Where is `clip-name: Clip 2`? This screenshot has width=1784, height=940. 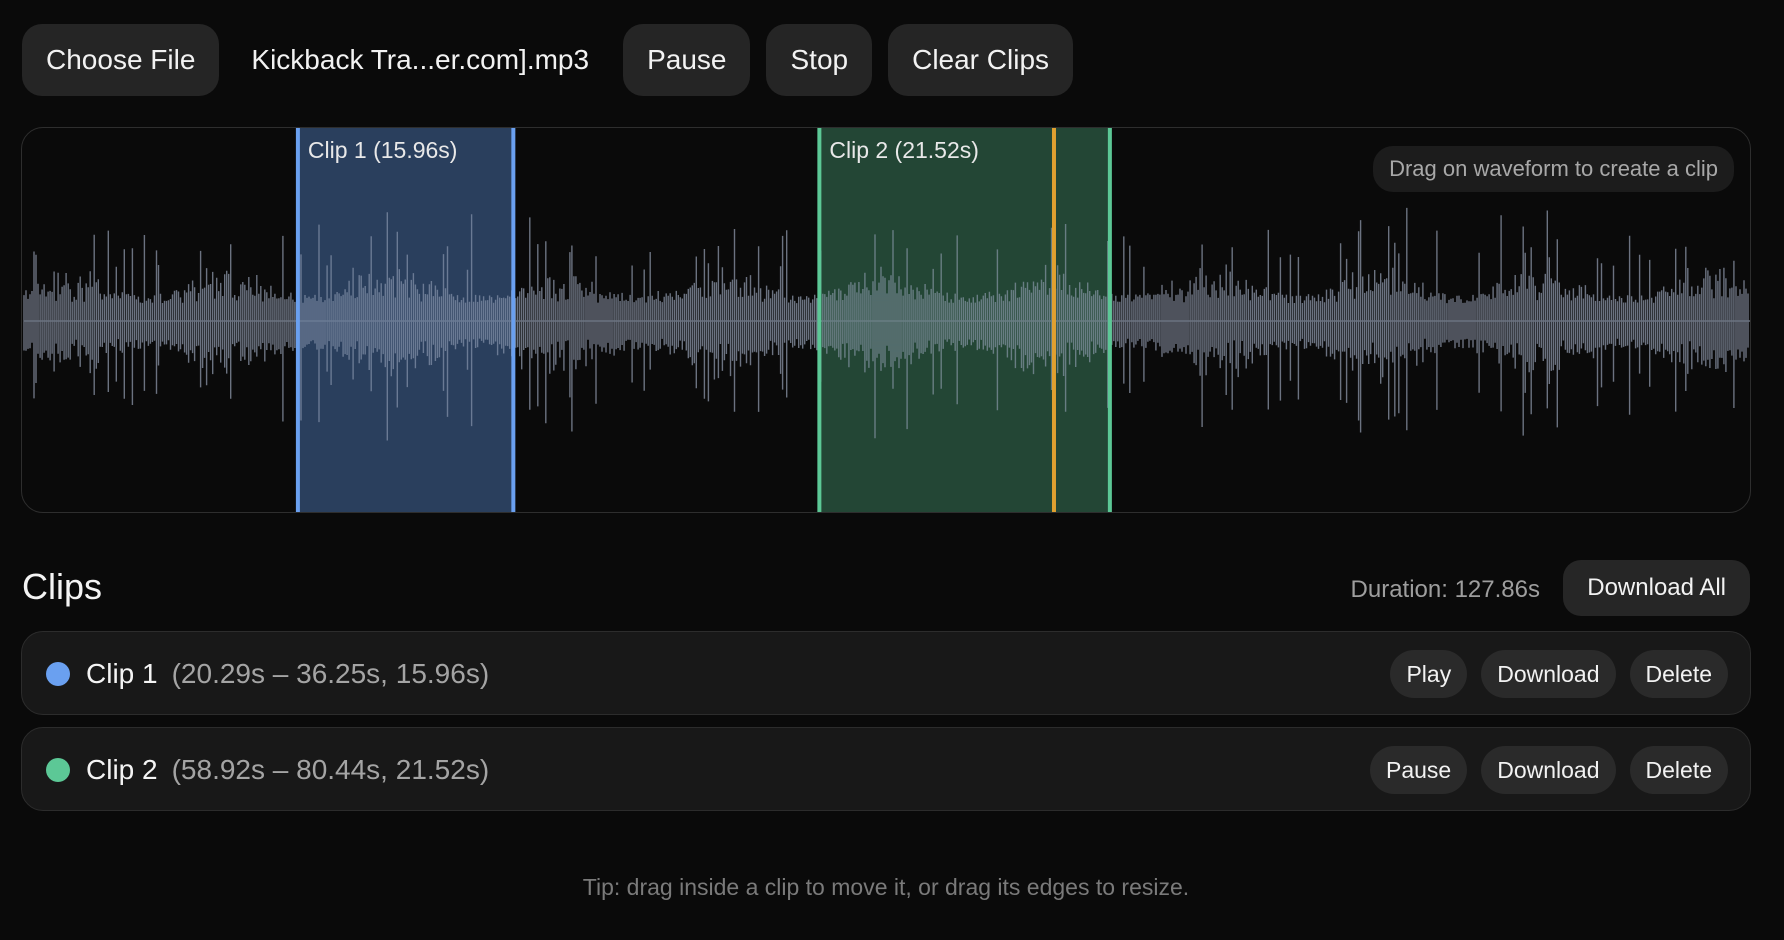
clip-name: Clip 2 is located at coordinates (122, 769).